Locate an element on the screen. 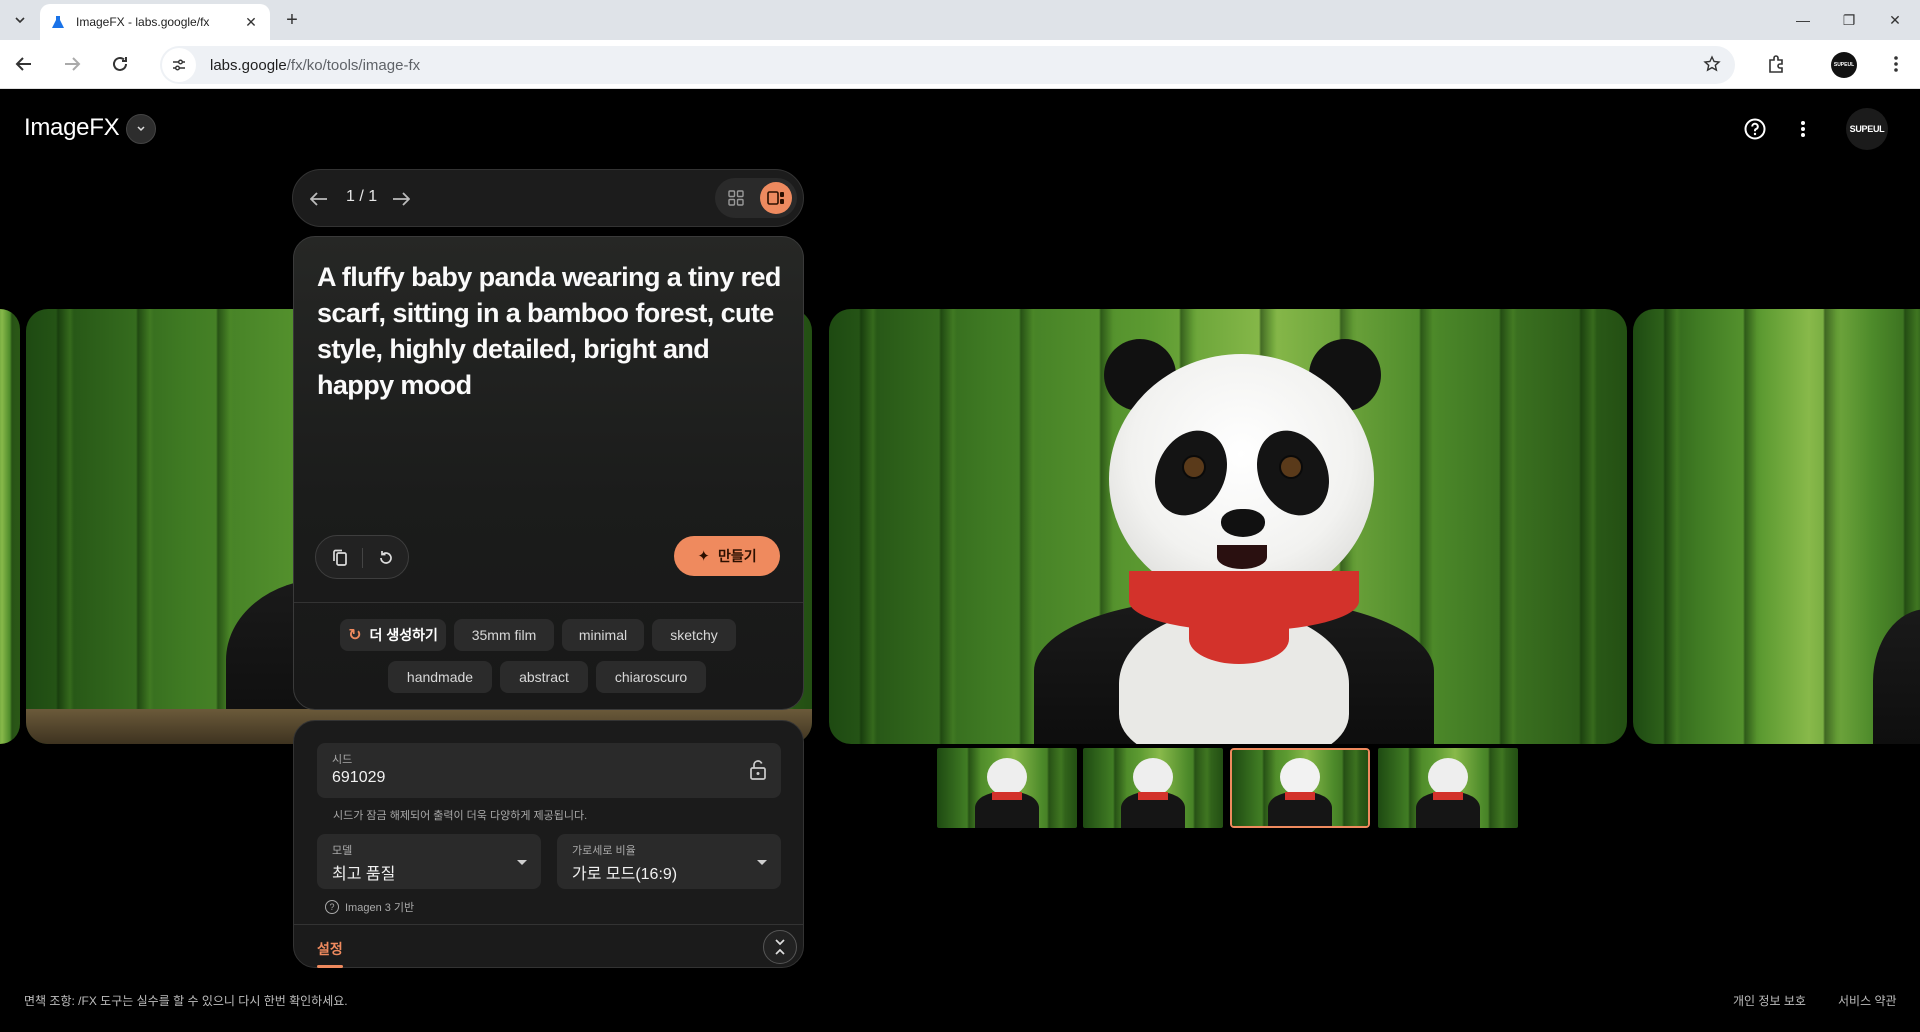  app-switcher-button is located at coordinates (141, 129).